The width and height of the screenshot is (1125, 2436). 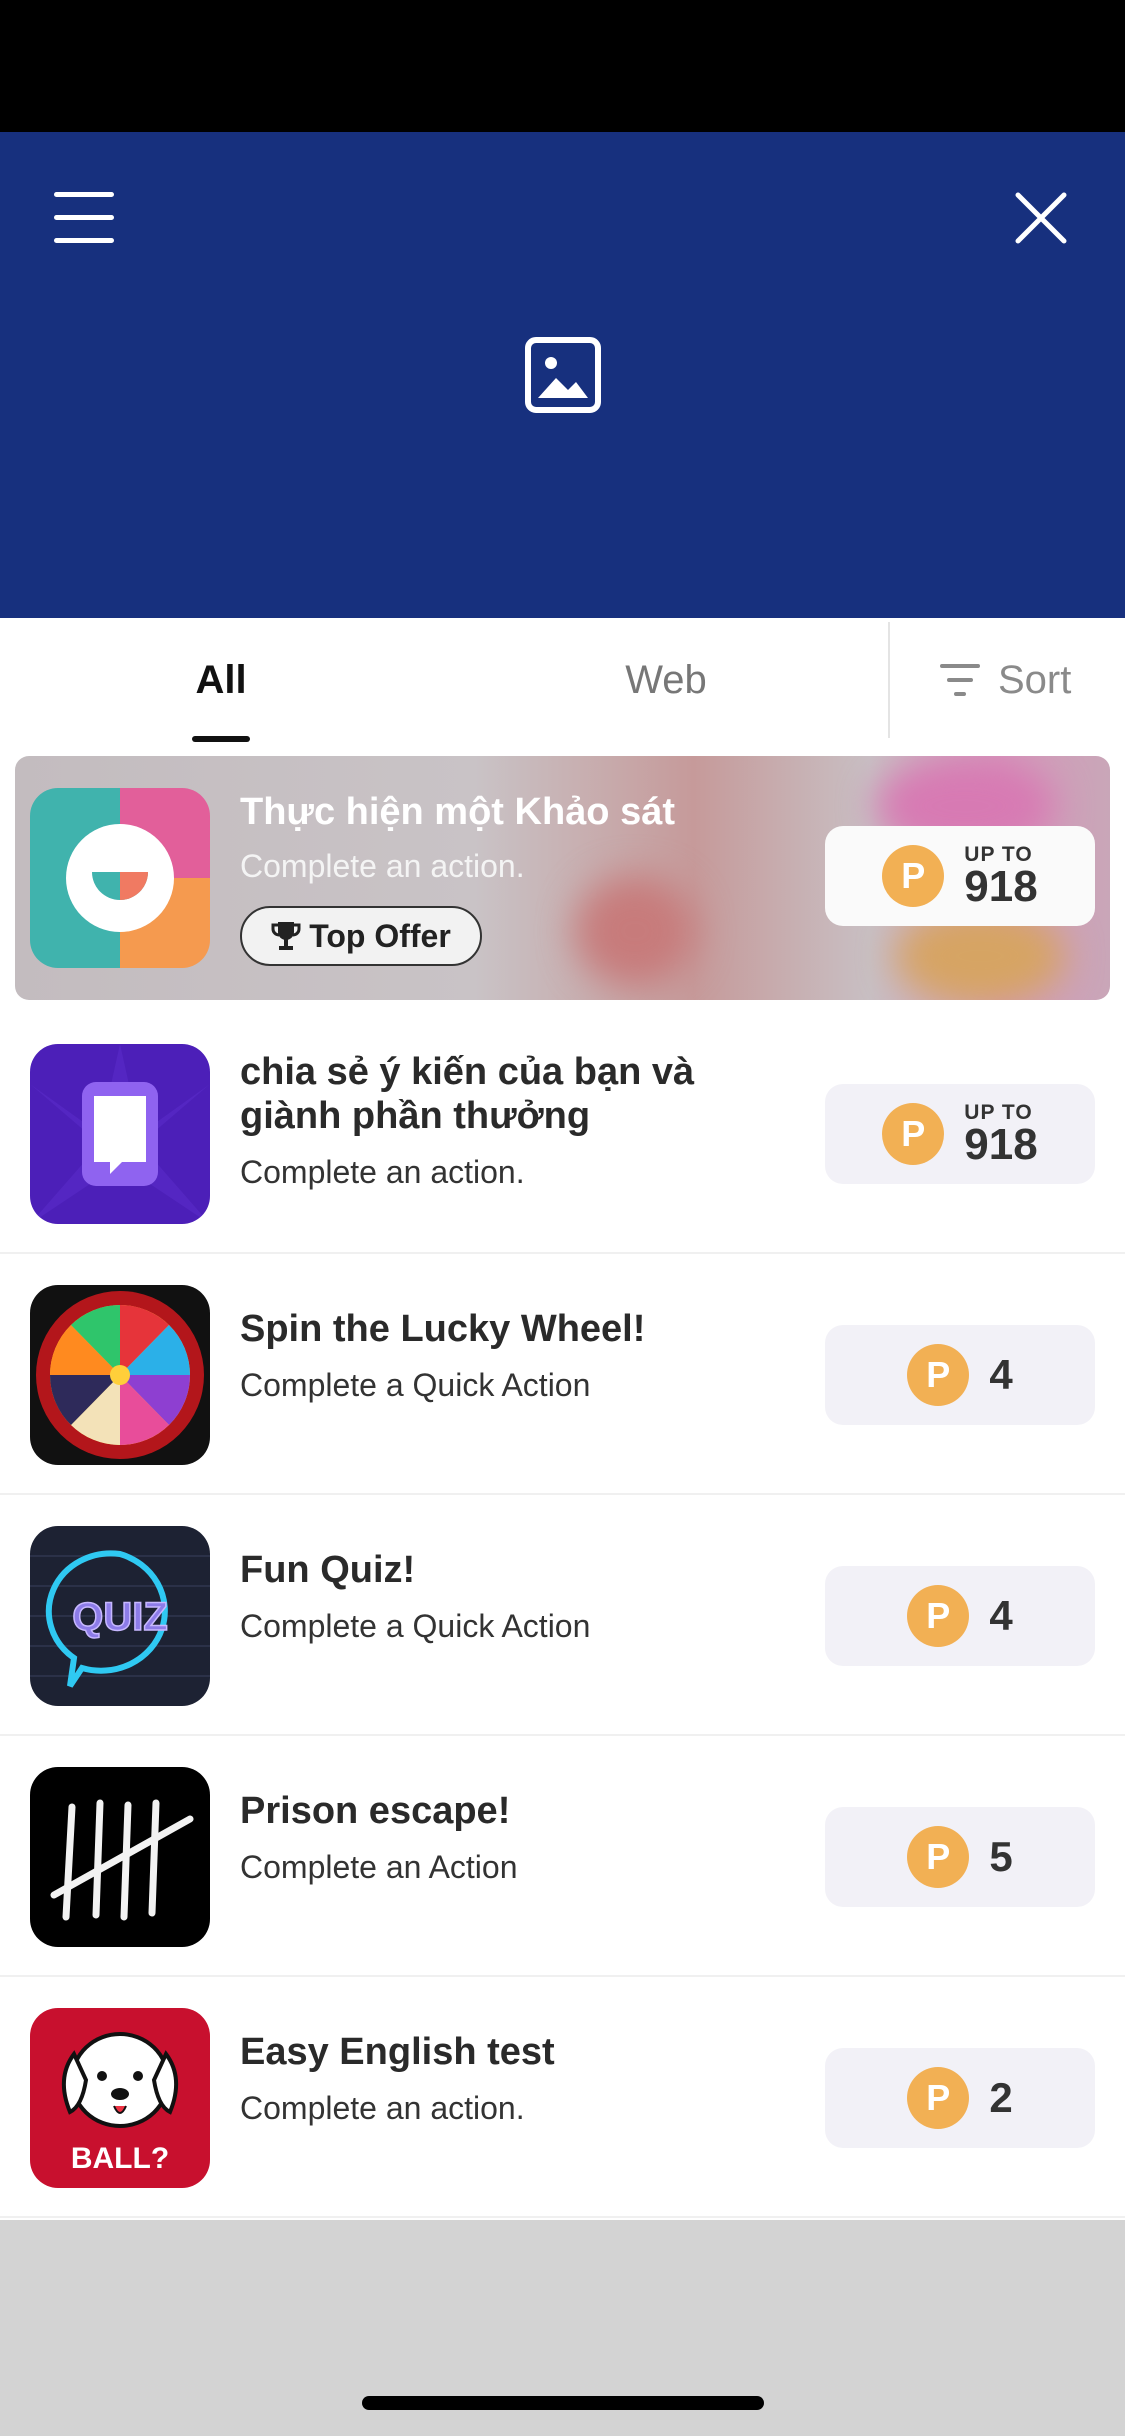 What do you see at coordinates (221, 680) in the screenshot?
I see `tab-all: All` at bounding box center [221, 680].